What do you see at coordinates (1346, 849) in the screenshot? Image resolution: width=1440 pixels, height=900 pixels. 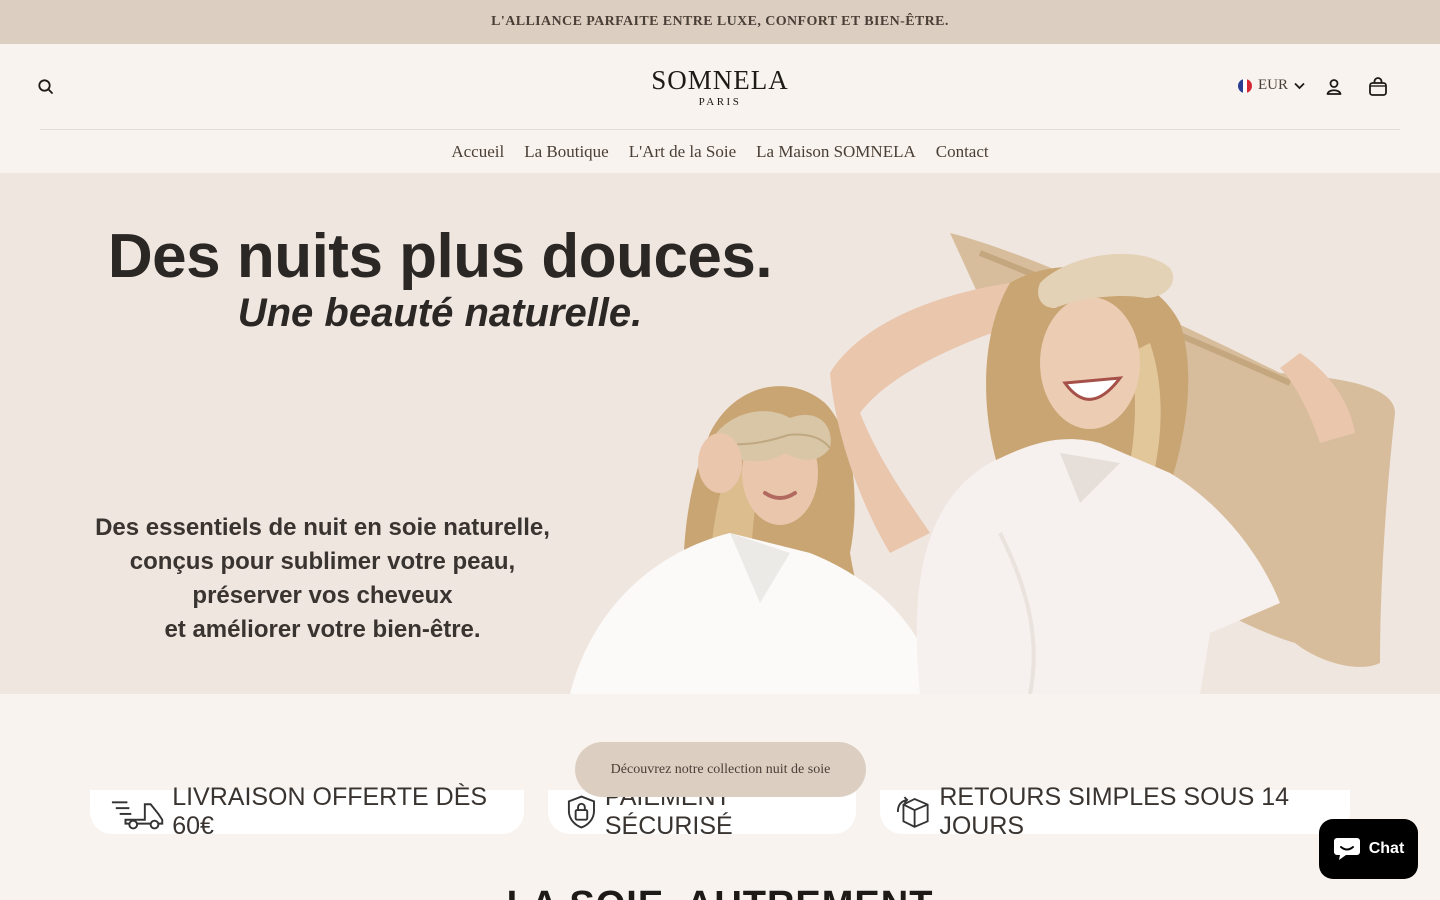 I see `chat-bubble-icon` at bounding box center [1346, 849].